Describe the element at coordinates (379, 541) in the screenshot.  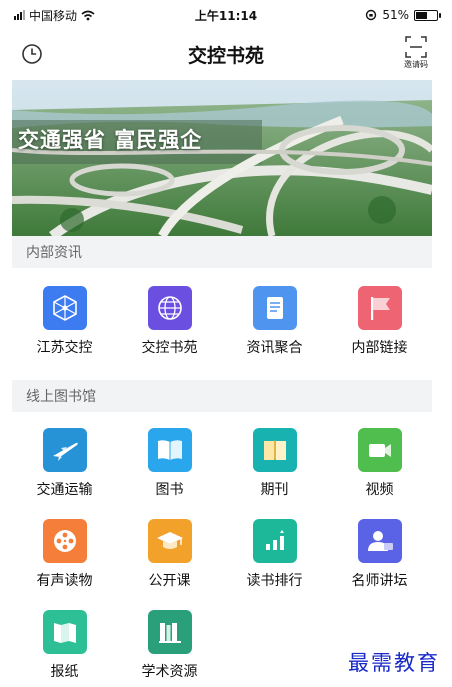
I see `teacher-icon` at that location.